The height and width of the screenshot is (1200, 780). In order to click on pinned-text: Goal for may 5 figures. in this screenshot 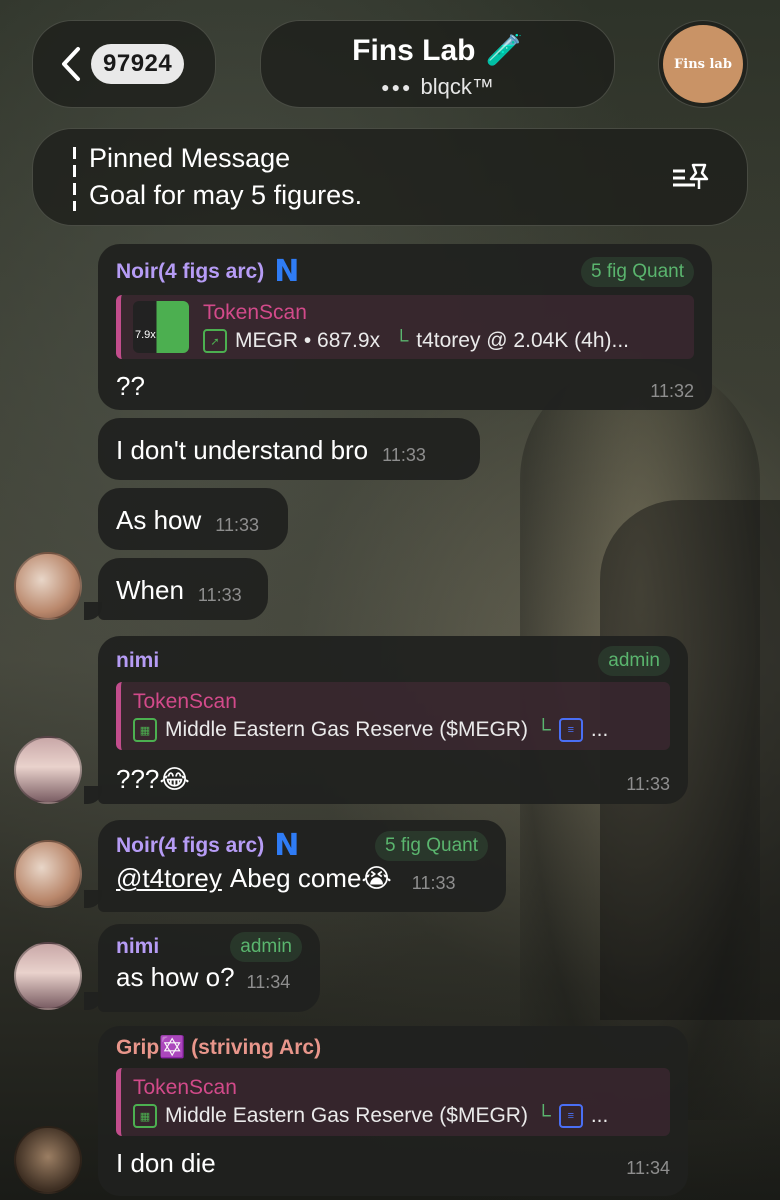, I will do `click(226, 195)`.